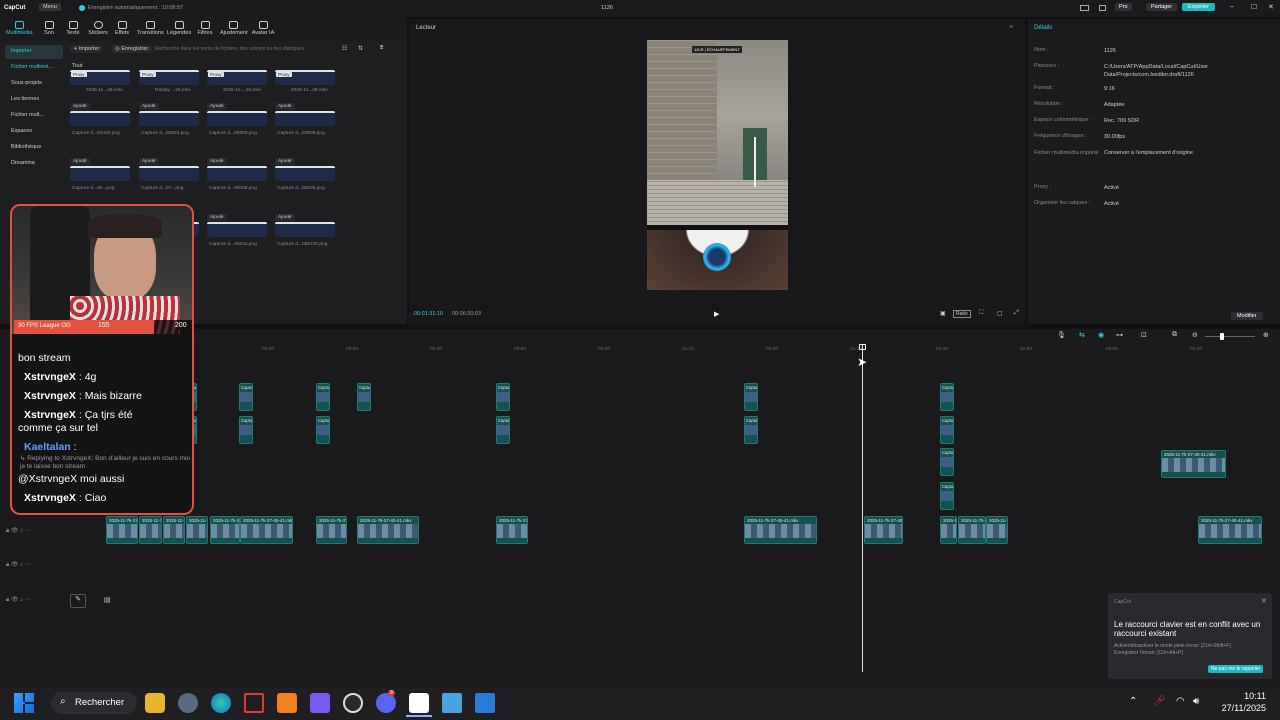 Image resolution: width=1280 pixels, height=720 pixels. What do you see at coordinates (205, 27) in the screenshot?
I see `tool-filters: Filtres` at bounding box center [205, 27].